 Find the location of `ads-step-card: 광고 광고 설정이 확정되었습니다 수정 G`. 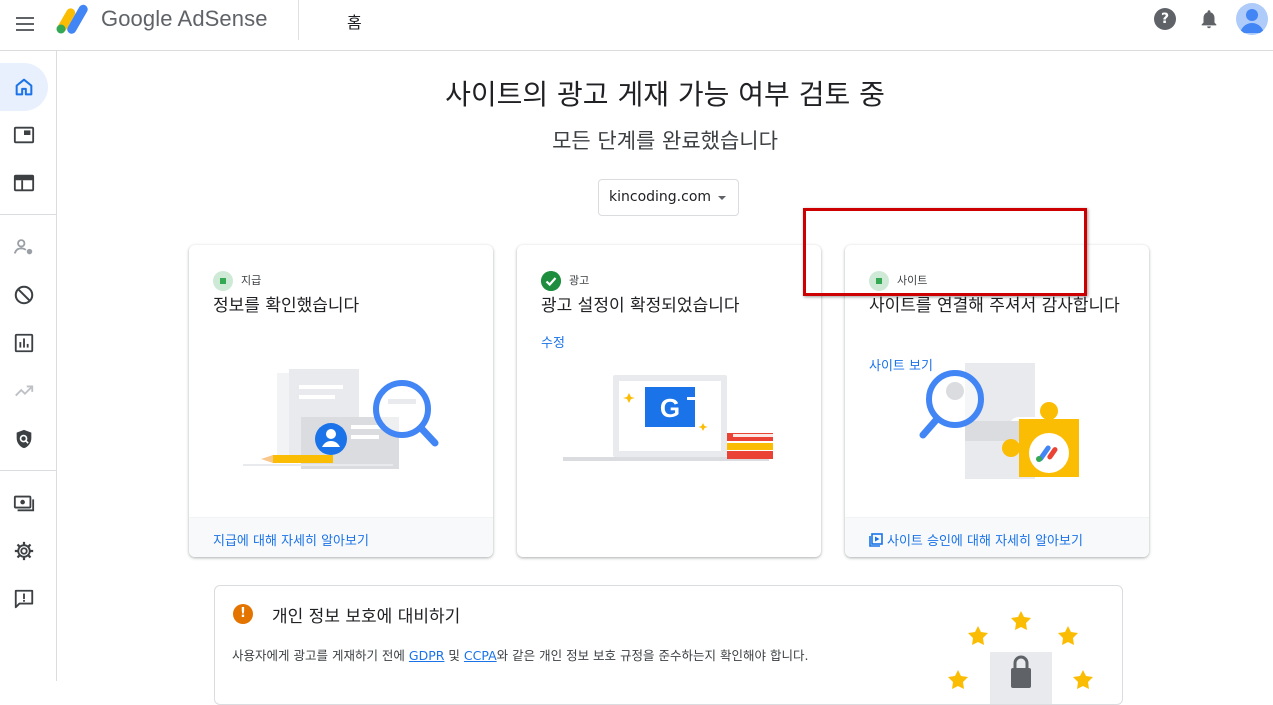

ads-step-card: 광고 광고 설정이 확정되었습니다 수정 G is located at coordinates (669, 401).